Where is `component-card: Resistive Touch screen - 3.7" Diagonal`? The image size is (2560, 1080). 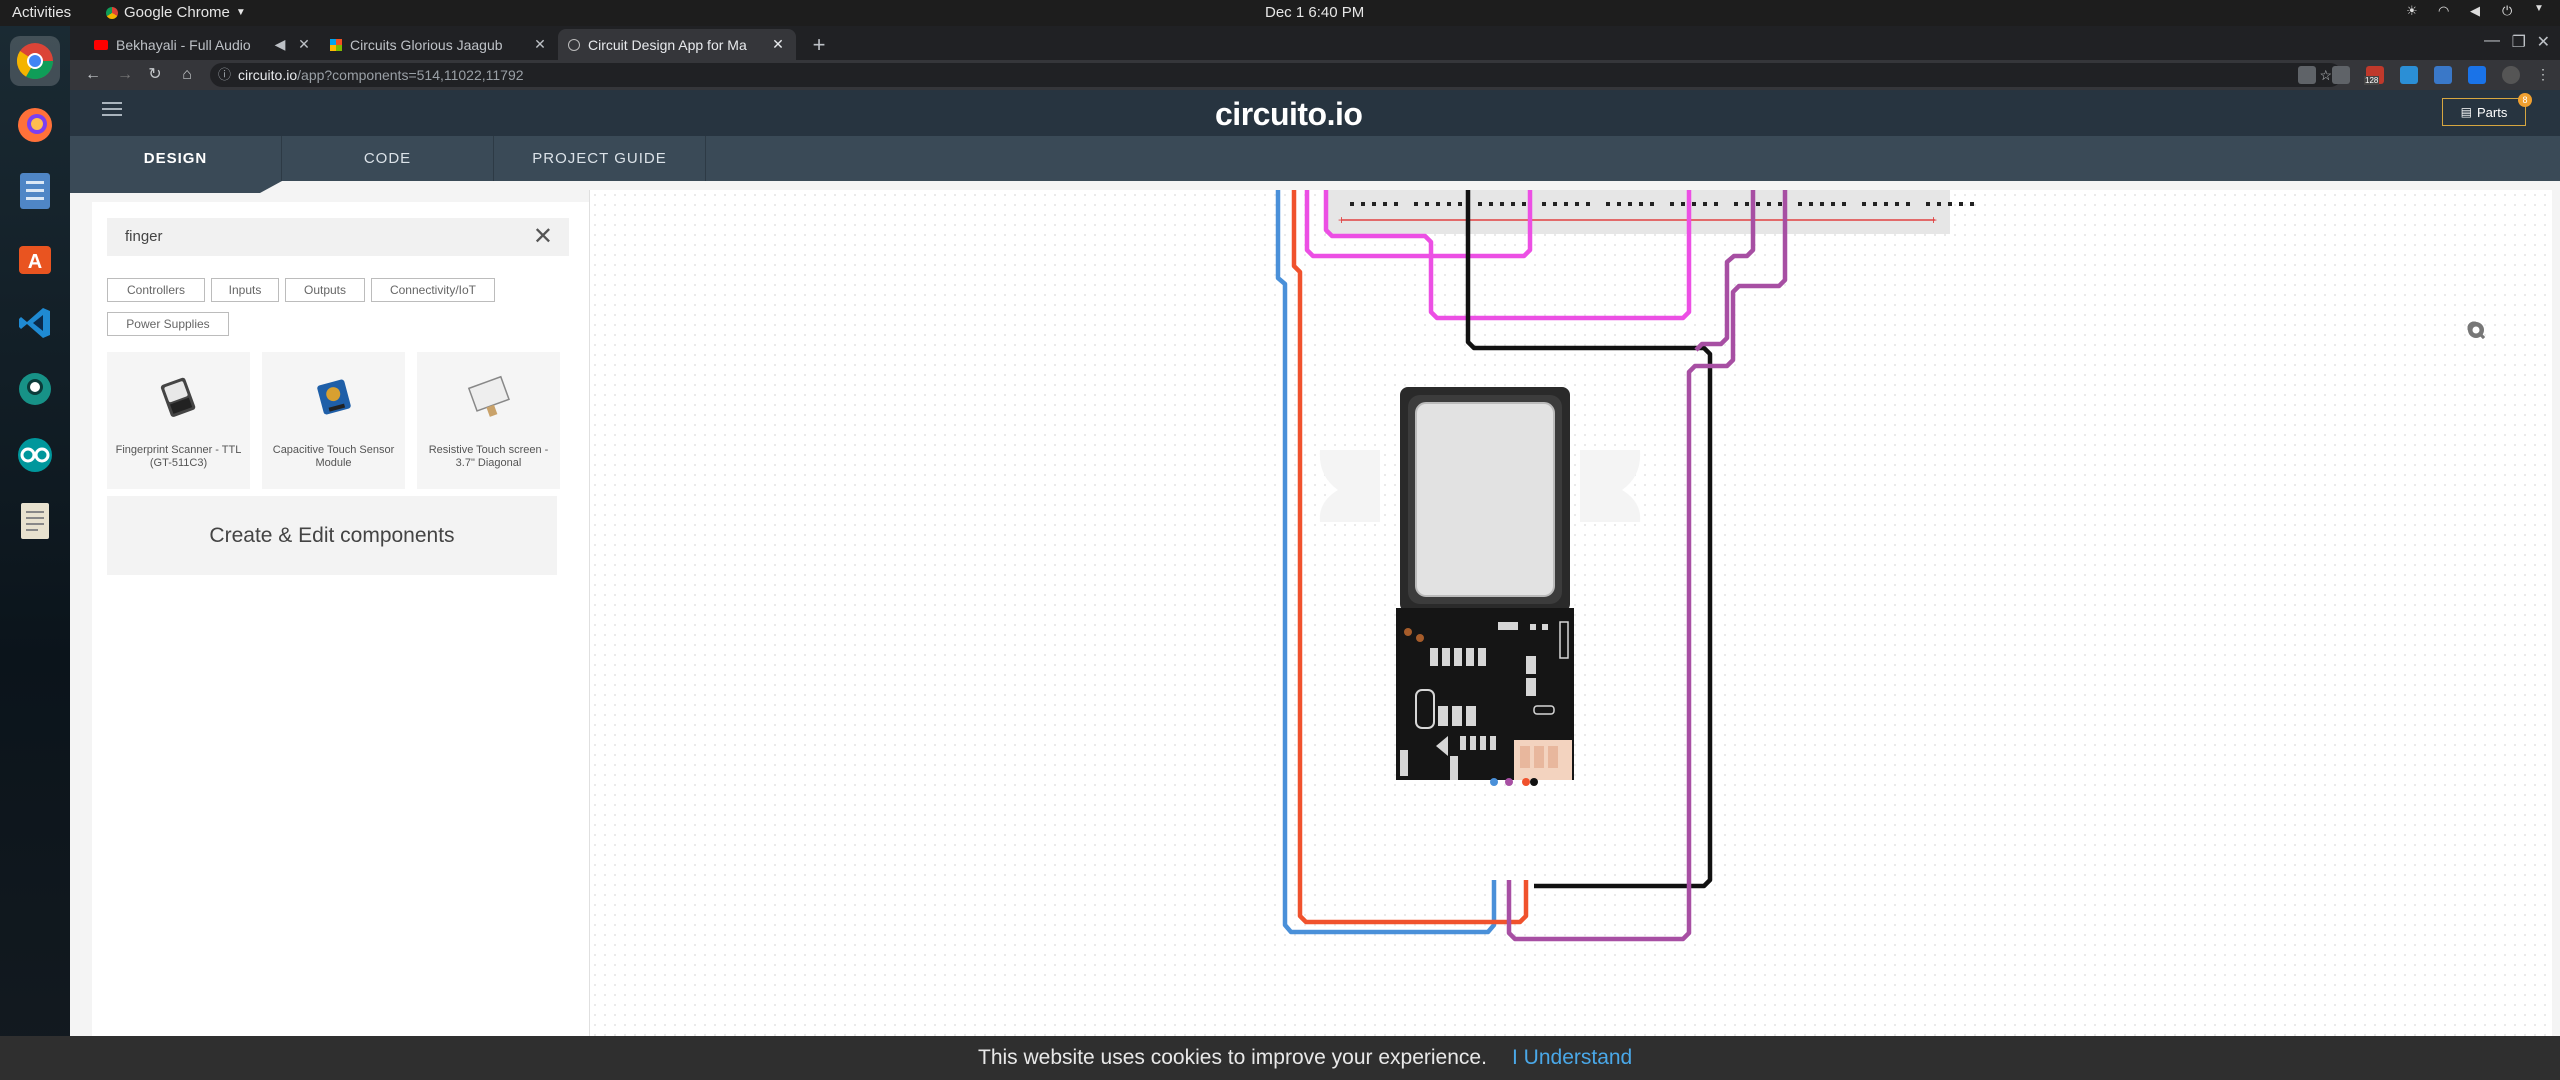 component-card: Resistive Touch screen - 3.7" Diagonal is located at coordinates (488, 420).